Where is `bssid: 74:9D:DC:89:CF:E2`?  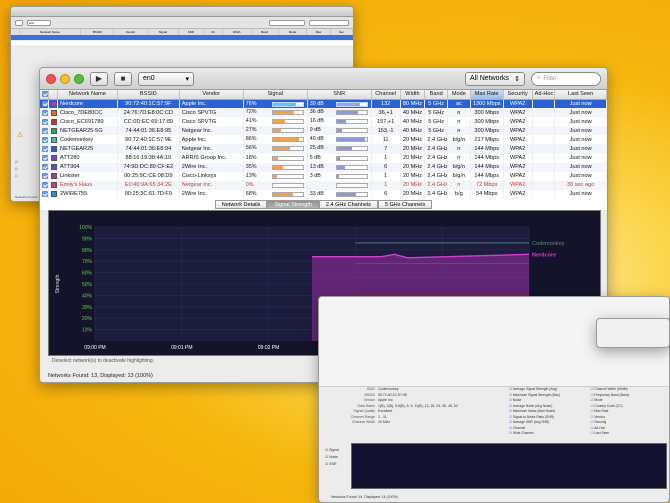
bssid: 74:9D:DC:89:CF:E2 is located at coordinates (148, 167).